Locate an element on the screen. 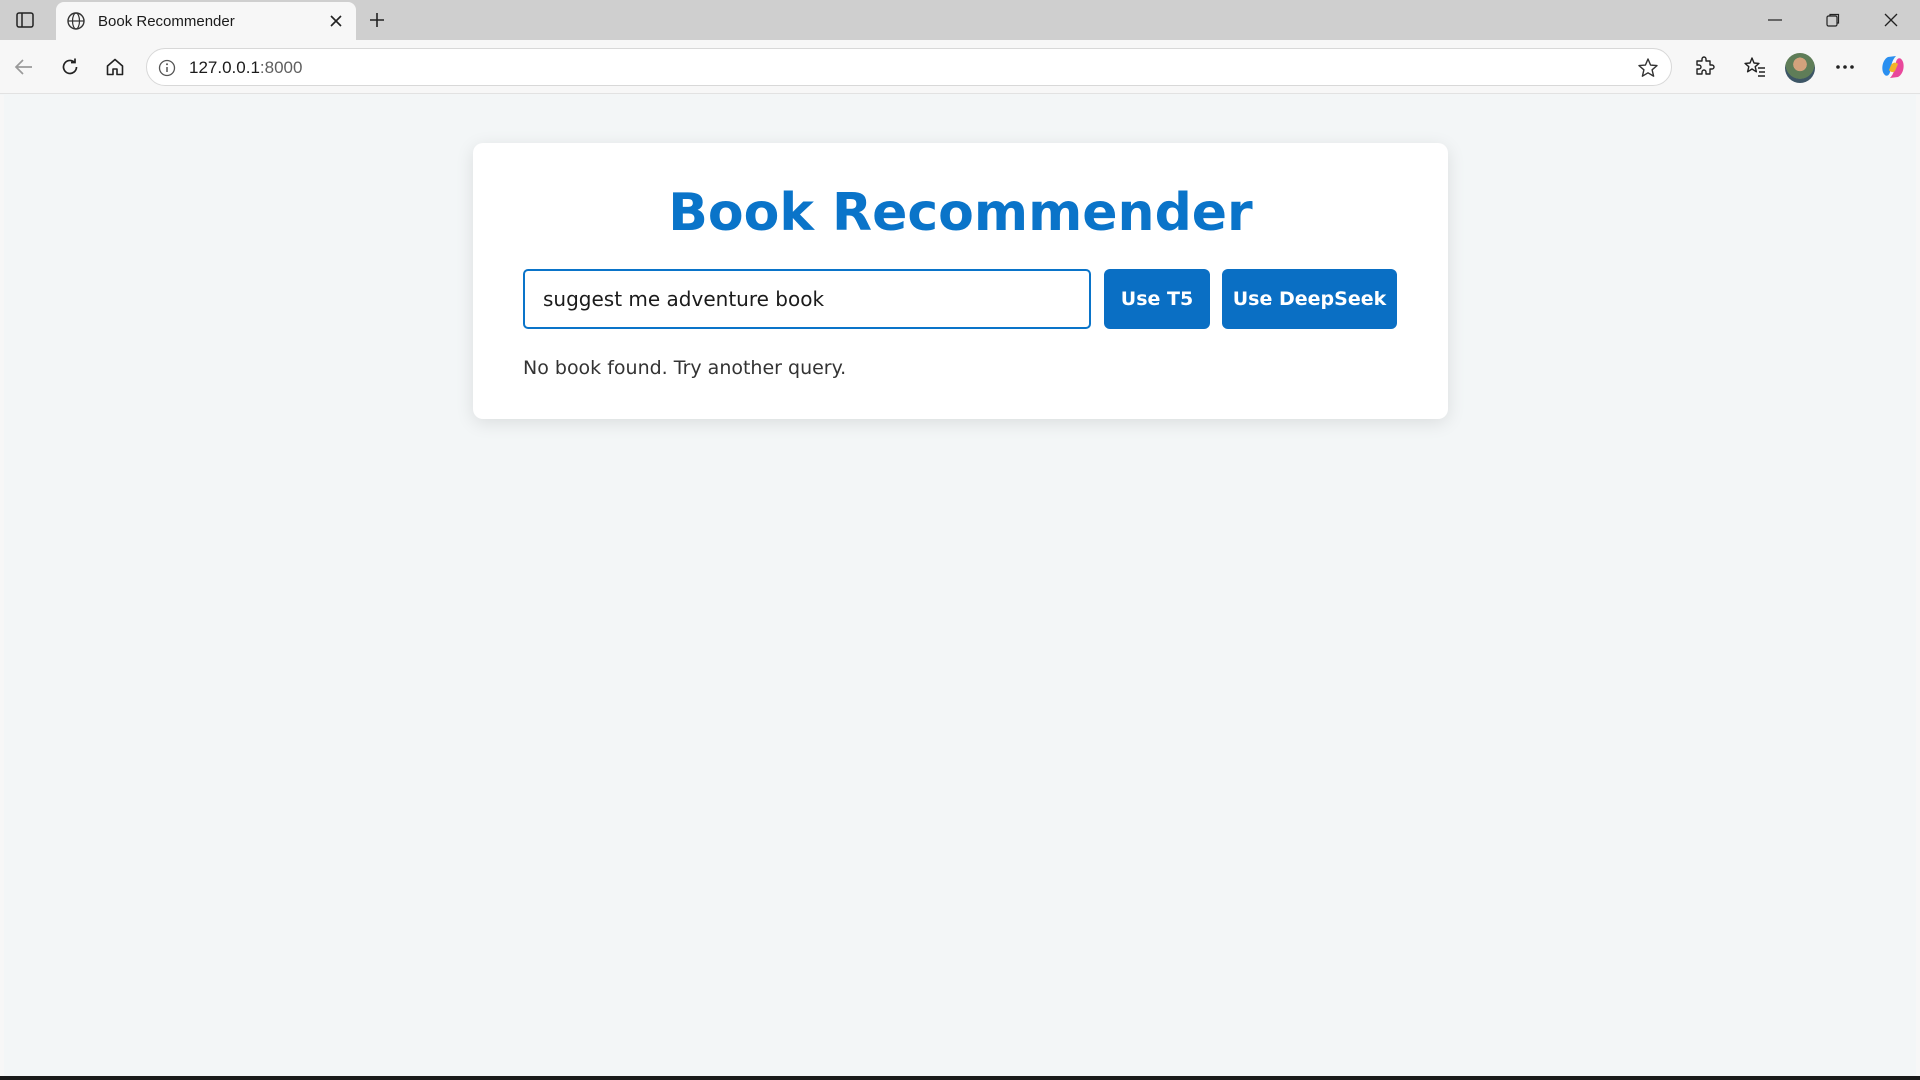 The image size is (1920, 1080). extensions-icon is located at coordinates (1704, 67).